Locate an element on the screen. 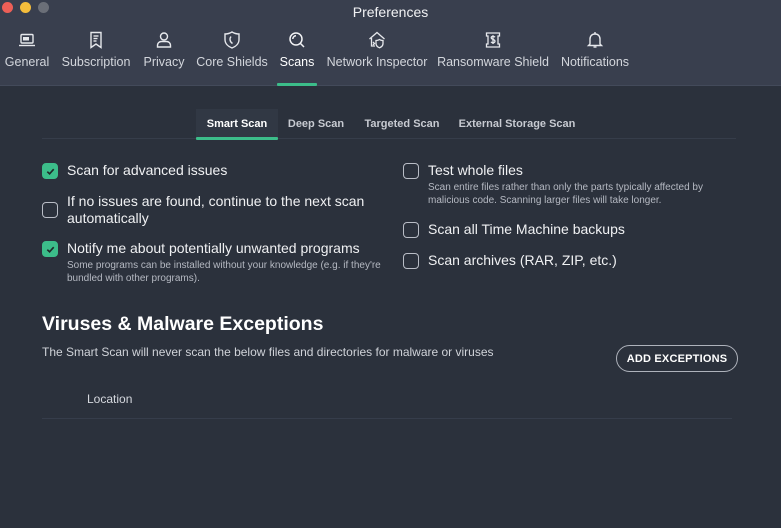 This screenshot has height=528, width=781. nav-tab-privacy: Privacy is located at coordinates (164, 58).